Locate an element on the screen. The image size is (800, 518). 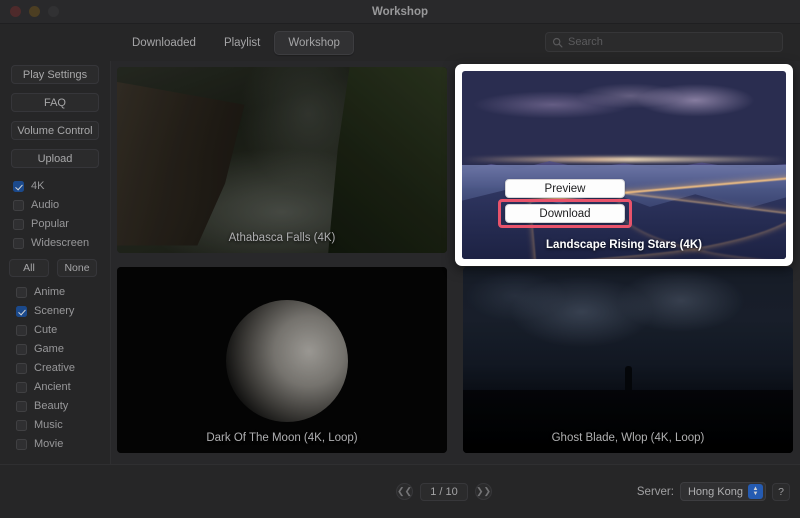
minimize-button-icon is located at coordinates (34, 11).